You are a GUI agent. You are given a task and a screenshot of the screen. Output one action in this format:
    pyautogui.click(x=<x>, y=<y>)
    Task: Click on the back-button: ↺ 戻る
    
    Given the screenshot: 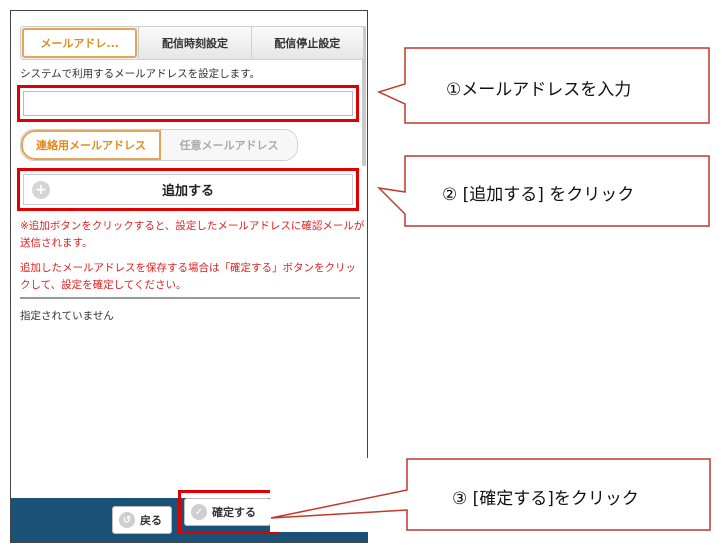 What is the action you would take?
    pyautogui.click(x=142, y=520)
    